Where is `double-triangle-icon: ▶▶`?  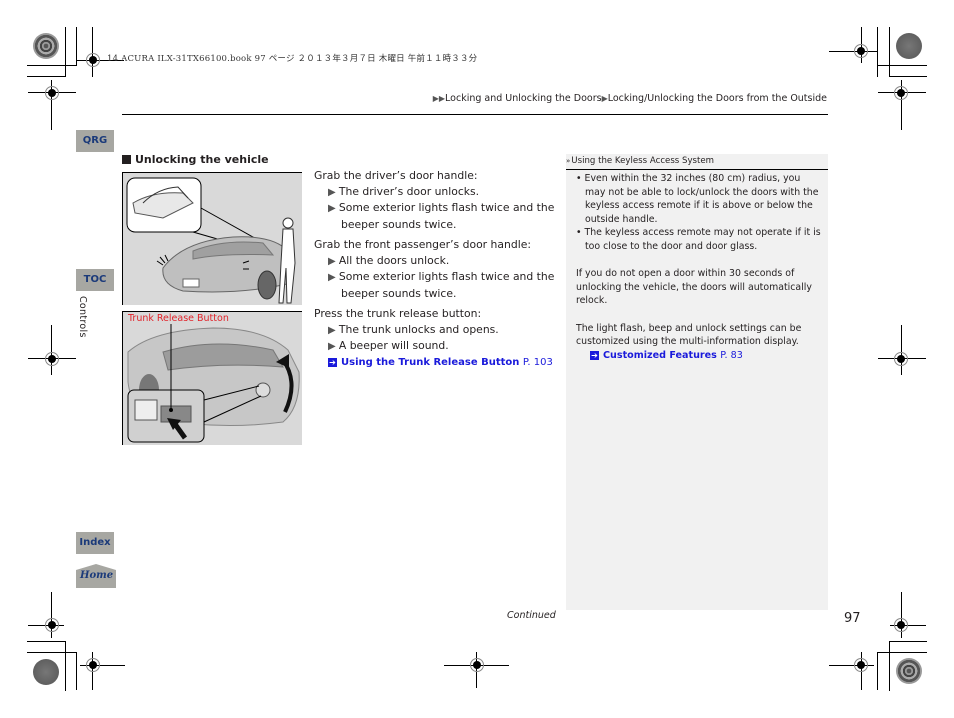
double-triangle-icon: ▶▶ is located at coordinates (439, 98).